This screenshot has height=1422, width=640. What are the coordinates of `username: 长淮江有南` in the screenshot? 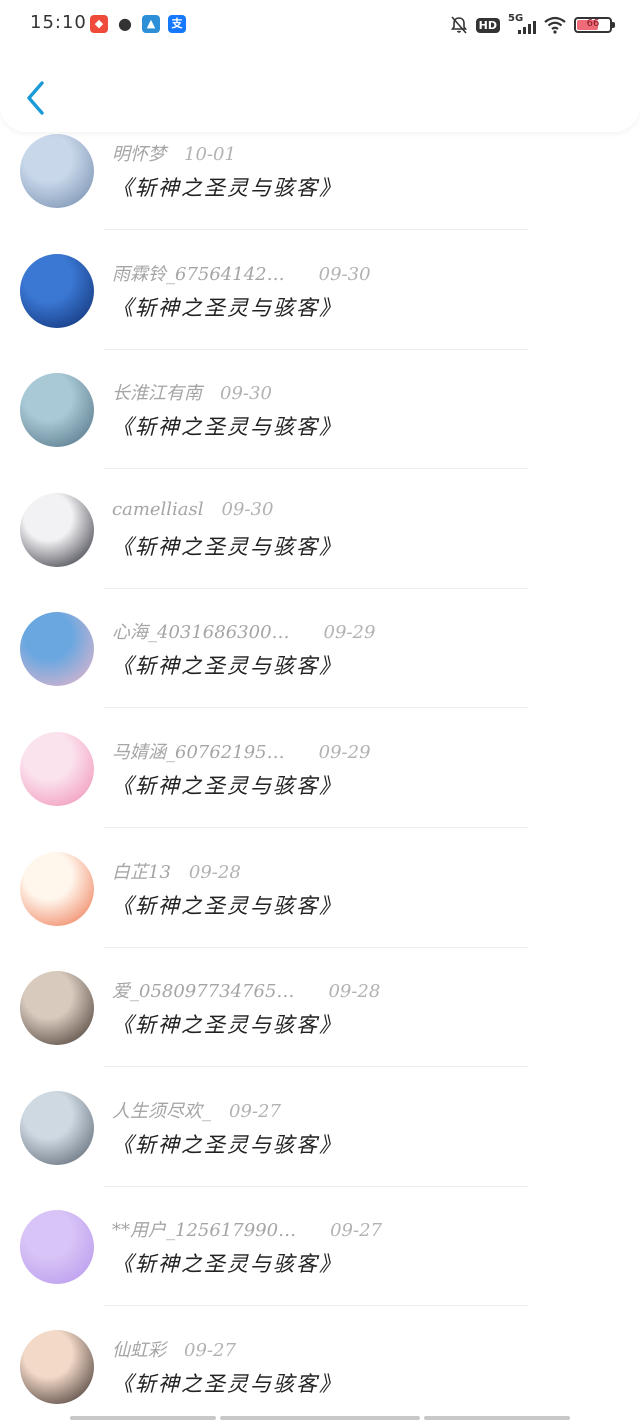 It's located at (157, 393).